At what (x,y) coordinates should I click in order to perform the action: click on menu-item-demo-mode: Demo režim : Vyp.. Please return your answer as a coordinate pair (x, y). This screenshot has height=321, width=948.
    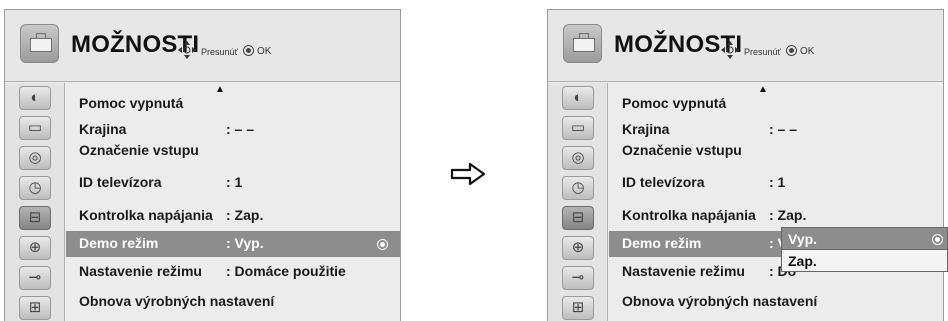
    Looking at the image, I should click on (233, 244).